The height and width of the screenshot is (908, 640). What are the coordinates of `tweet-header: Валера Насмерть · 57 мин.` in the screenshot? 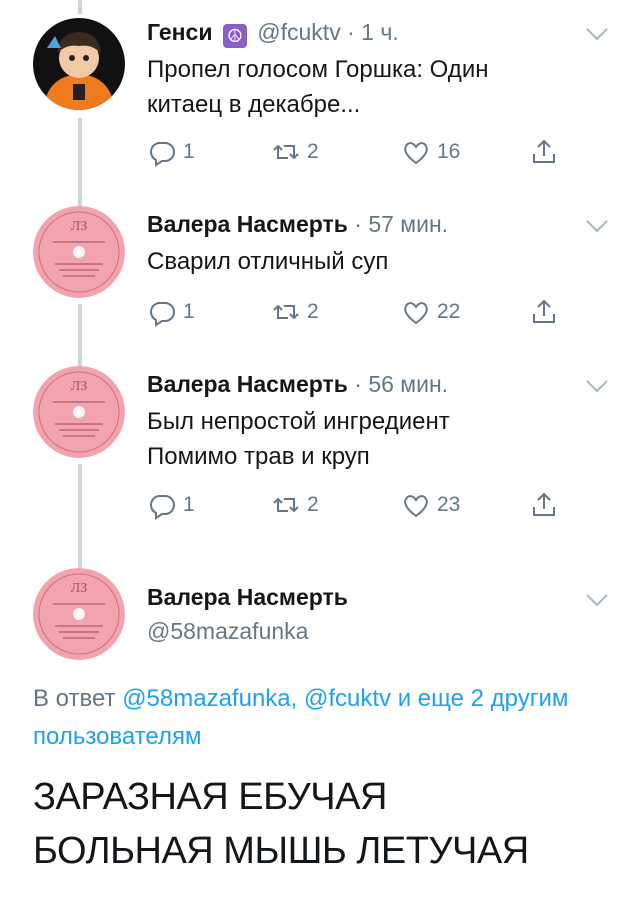 It's located at (297, 224).